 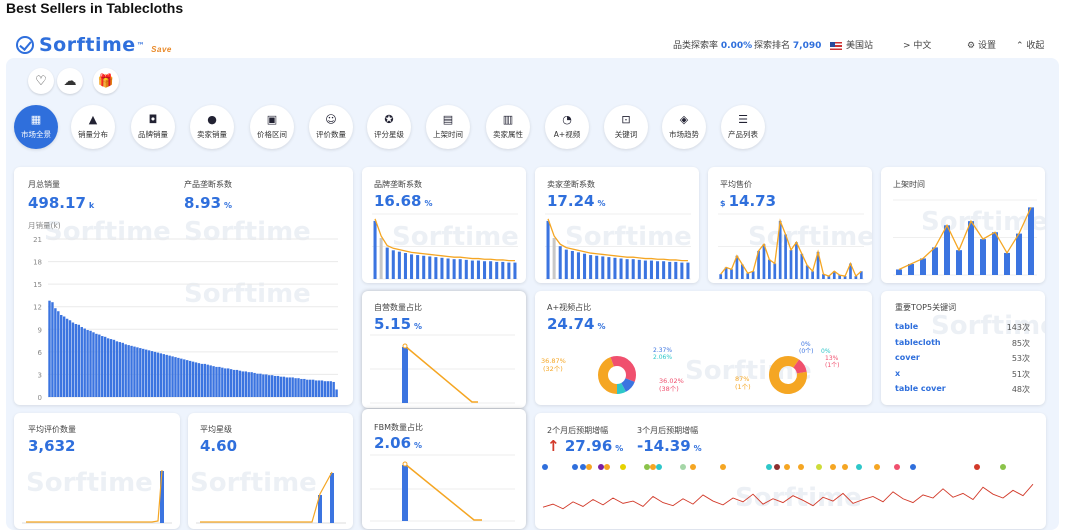 What do you see at coordinates (141, 45) in the screenshot?
I see `logo-tm: ™` at bounding box center [141, 45].